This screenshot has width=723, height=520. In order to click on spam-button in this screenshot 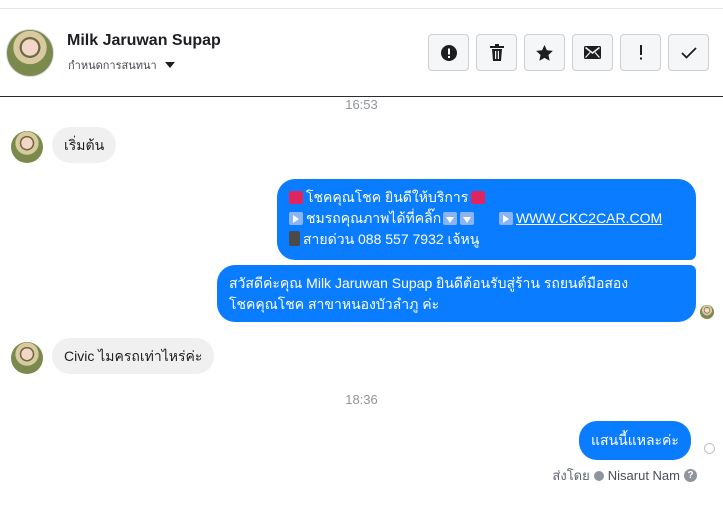, I will do `click(448, 52)`.